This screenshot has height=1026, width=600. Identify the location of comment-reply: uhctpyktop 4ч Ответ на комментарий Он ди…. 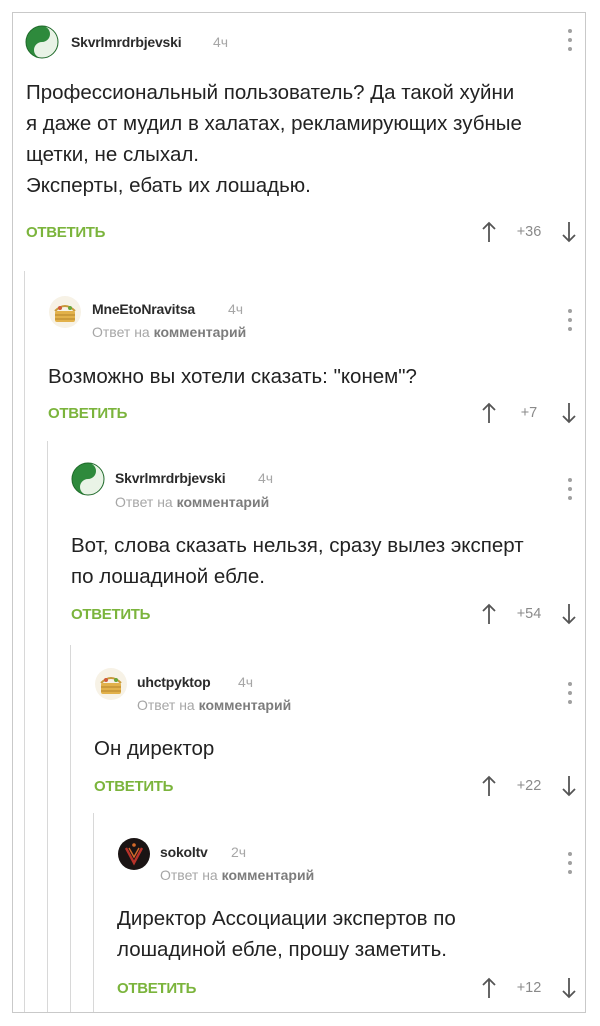
(299, 730).